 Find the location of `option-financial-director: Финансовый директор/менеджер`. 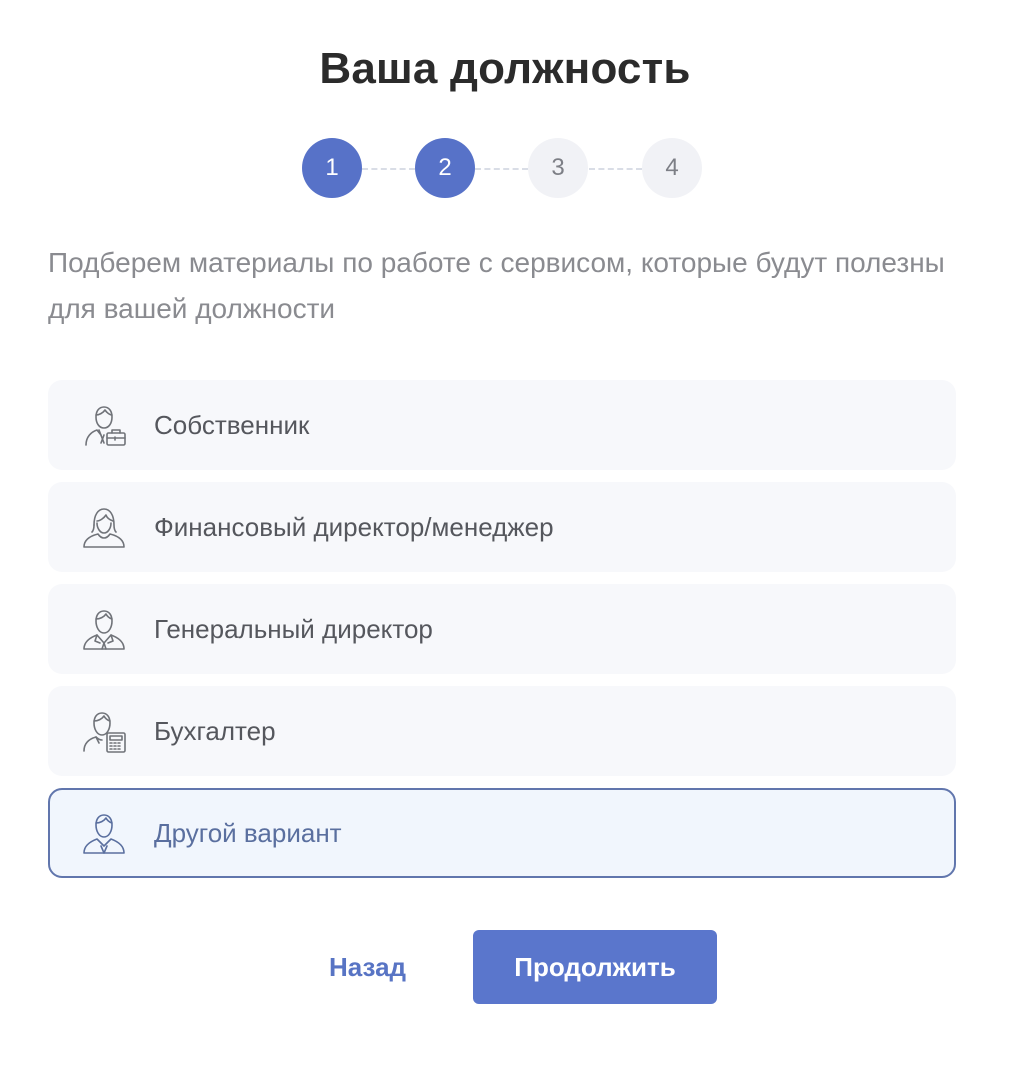

option-financial-director: Финансовый директор/менеджер is located at coordinates (502, 527).